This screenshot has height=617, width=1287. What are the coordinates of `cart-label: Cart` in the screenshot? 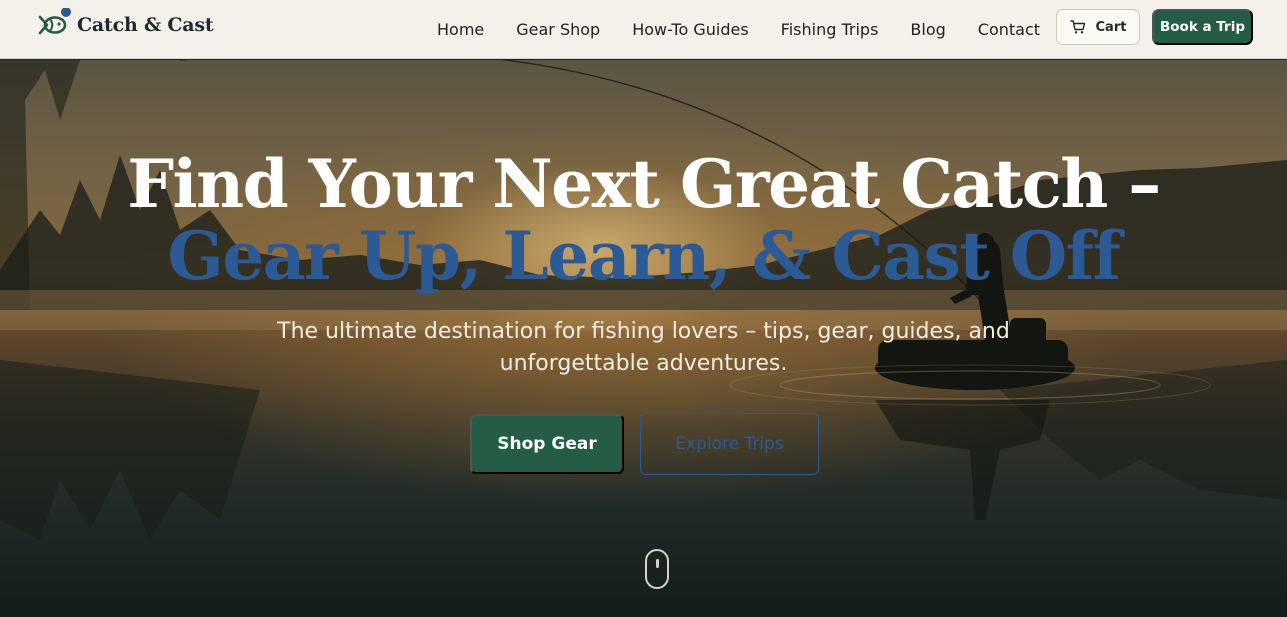 It's located at (1111, 27).